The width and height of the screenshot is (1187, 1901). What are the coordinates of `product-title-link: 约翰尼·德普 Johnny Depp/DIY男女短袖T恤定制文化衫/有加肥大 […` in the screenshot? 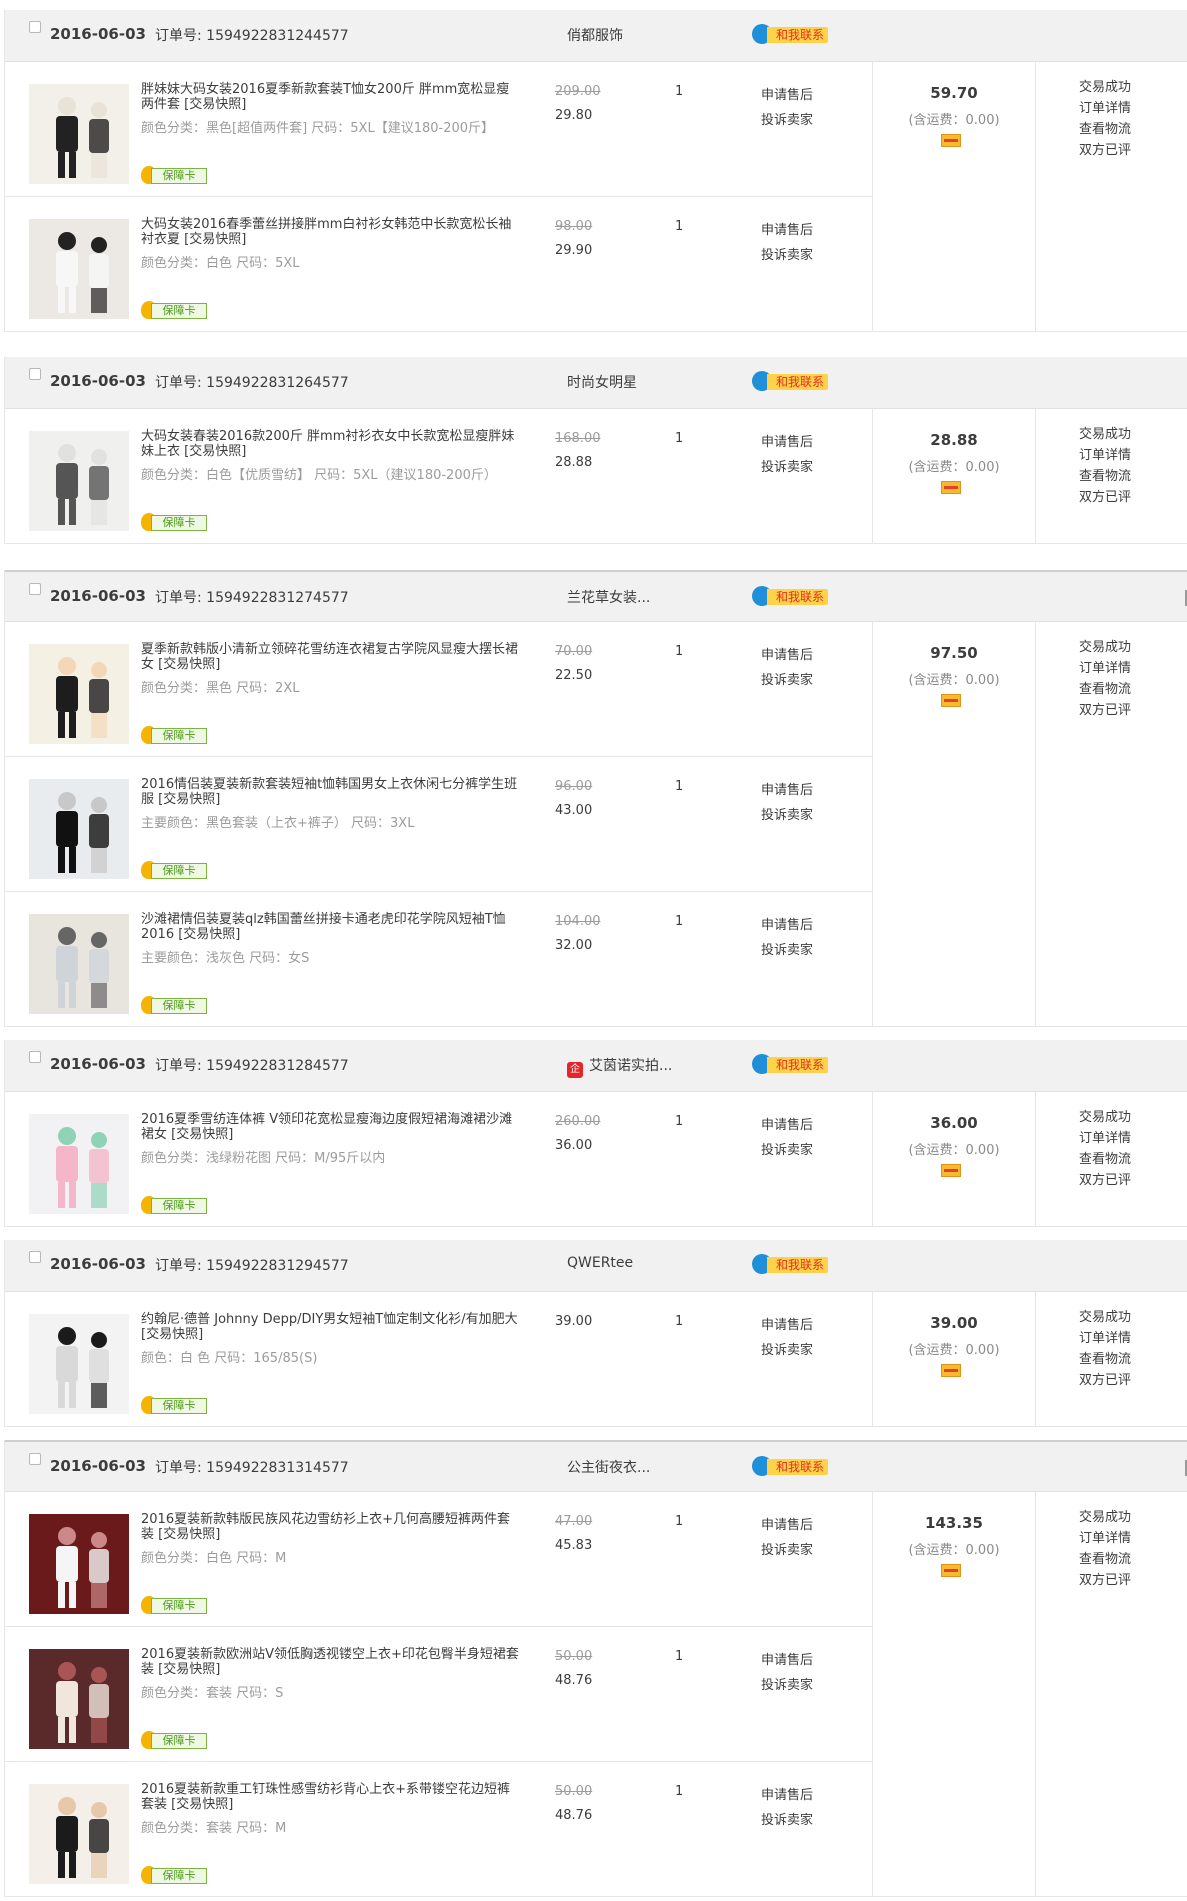 It's located at (331, 1327).